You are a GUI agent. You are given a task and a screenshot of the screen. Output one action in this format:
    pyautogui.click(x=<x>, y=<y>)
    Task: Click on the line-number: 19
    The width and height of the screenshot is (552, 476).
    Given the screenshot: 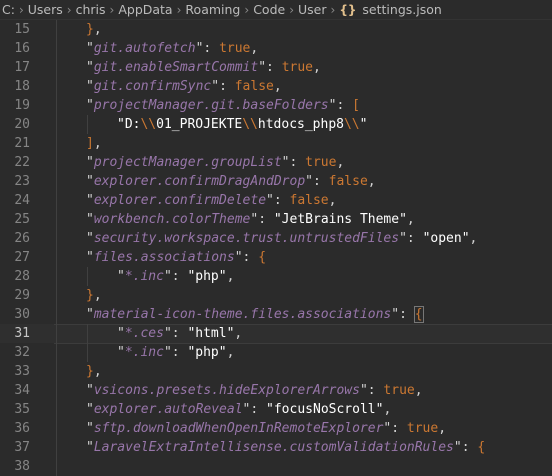 What is the action you would take?
    pyautogui.click(x=22, y=105)
    